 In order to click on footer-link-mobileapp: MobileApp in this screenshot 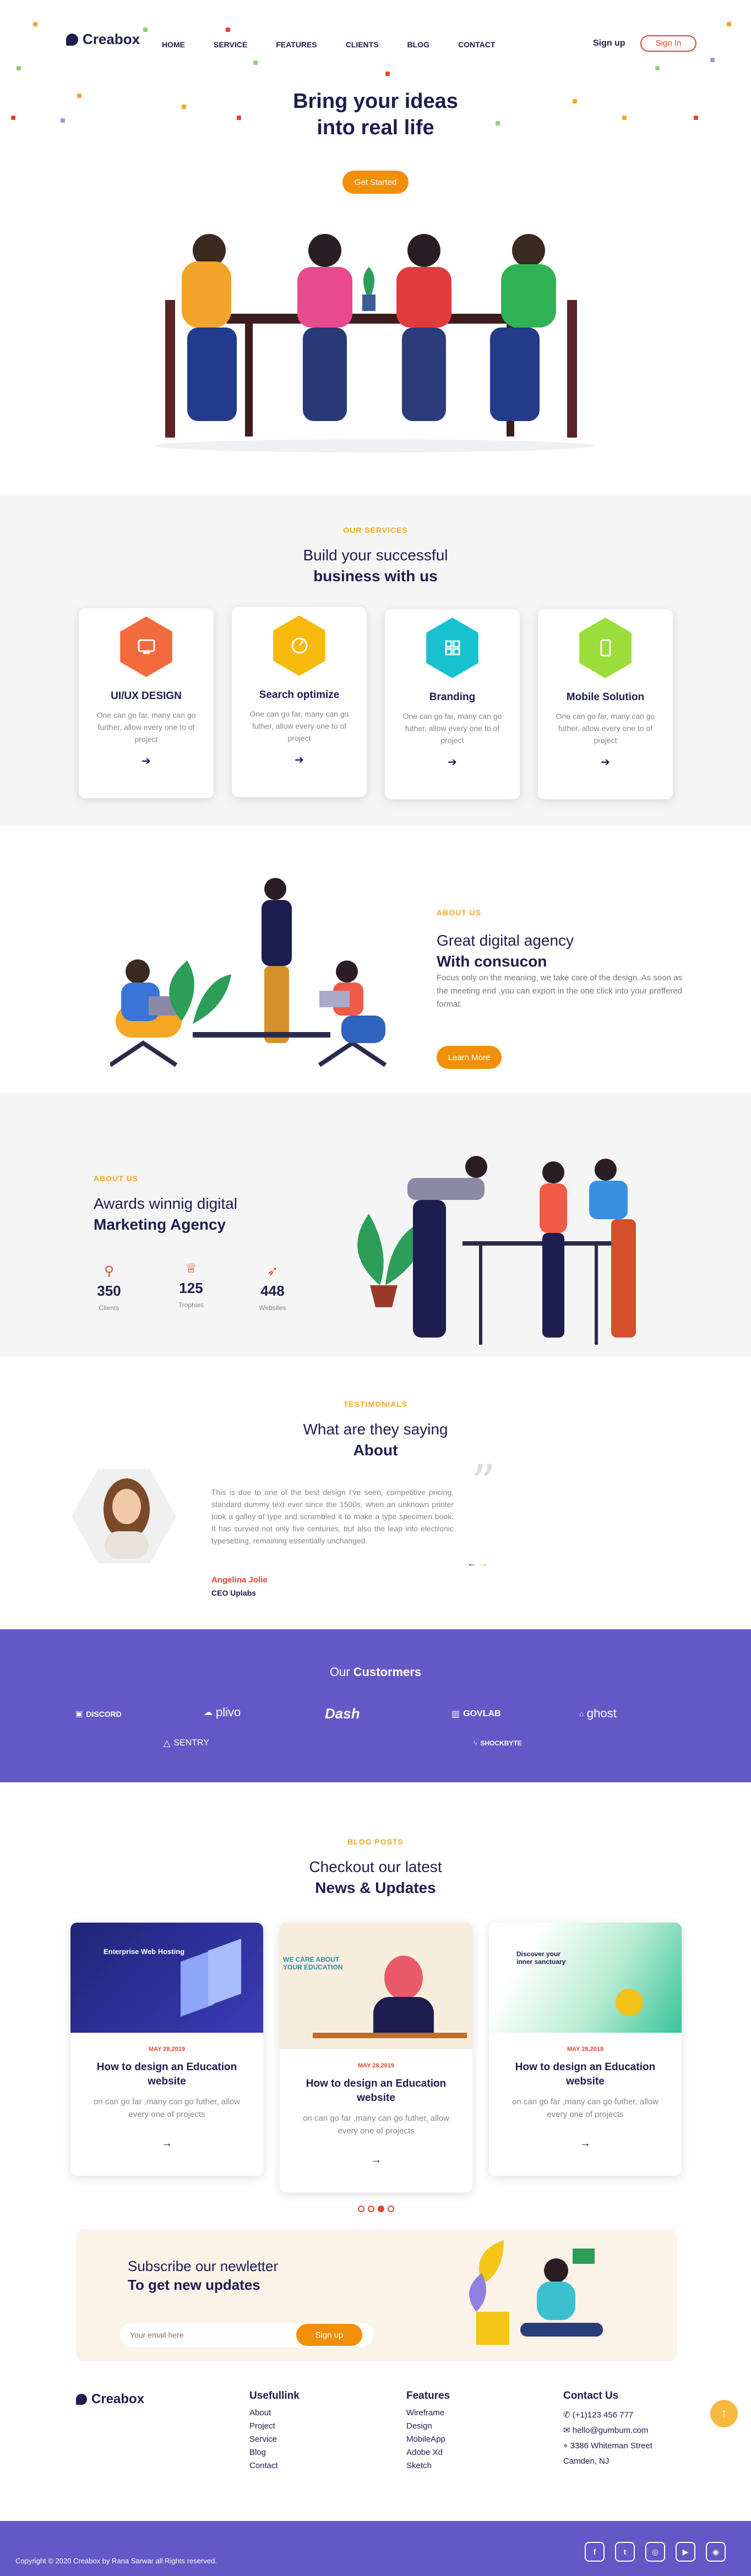, I will do `click(428, 2440)`.